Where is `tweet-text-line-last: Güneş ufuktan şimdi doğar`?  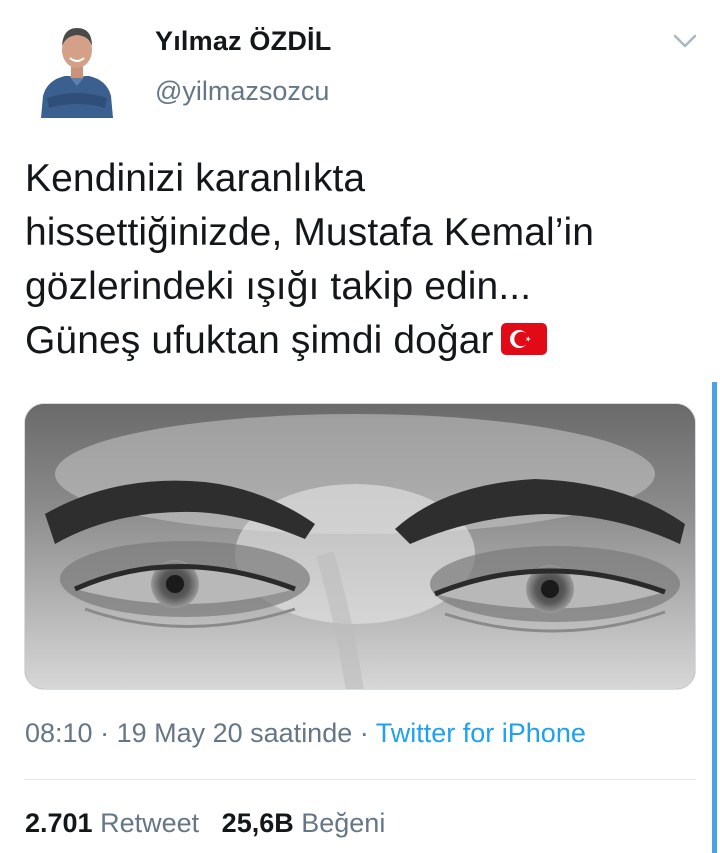 tweet-text-line-last: Güneş ufuktan şimdi doğar is located at coordinates (365, 341).